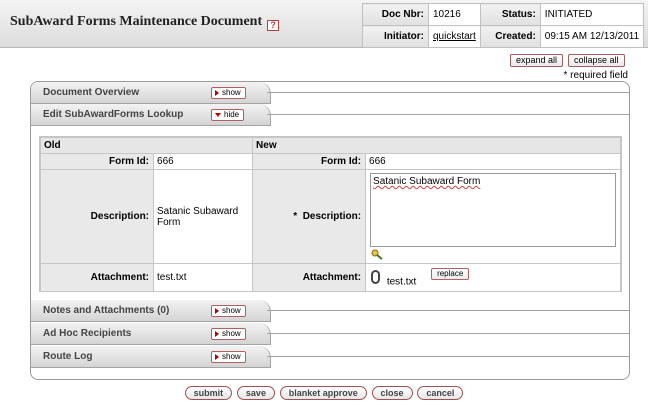 This screenshot has height=405, width=648. What do you see at coordinates (395, 36) in the screenshot?
I see `initiator-label: Initiator:` at bounding box center [395, 36].